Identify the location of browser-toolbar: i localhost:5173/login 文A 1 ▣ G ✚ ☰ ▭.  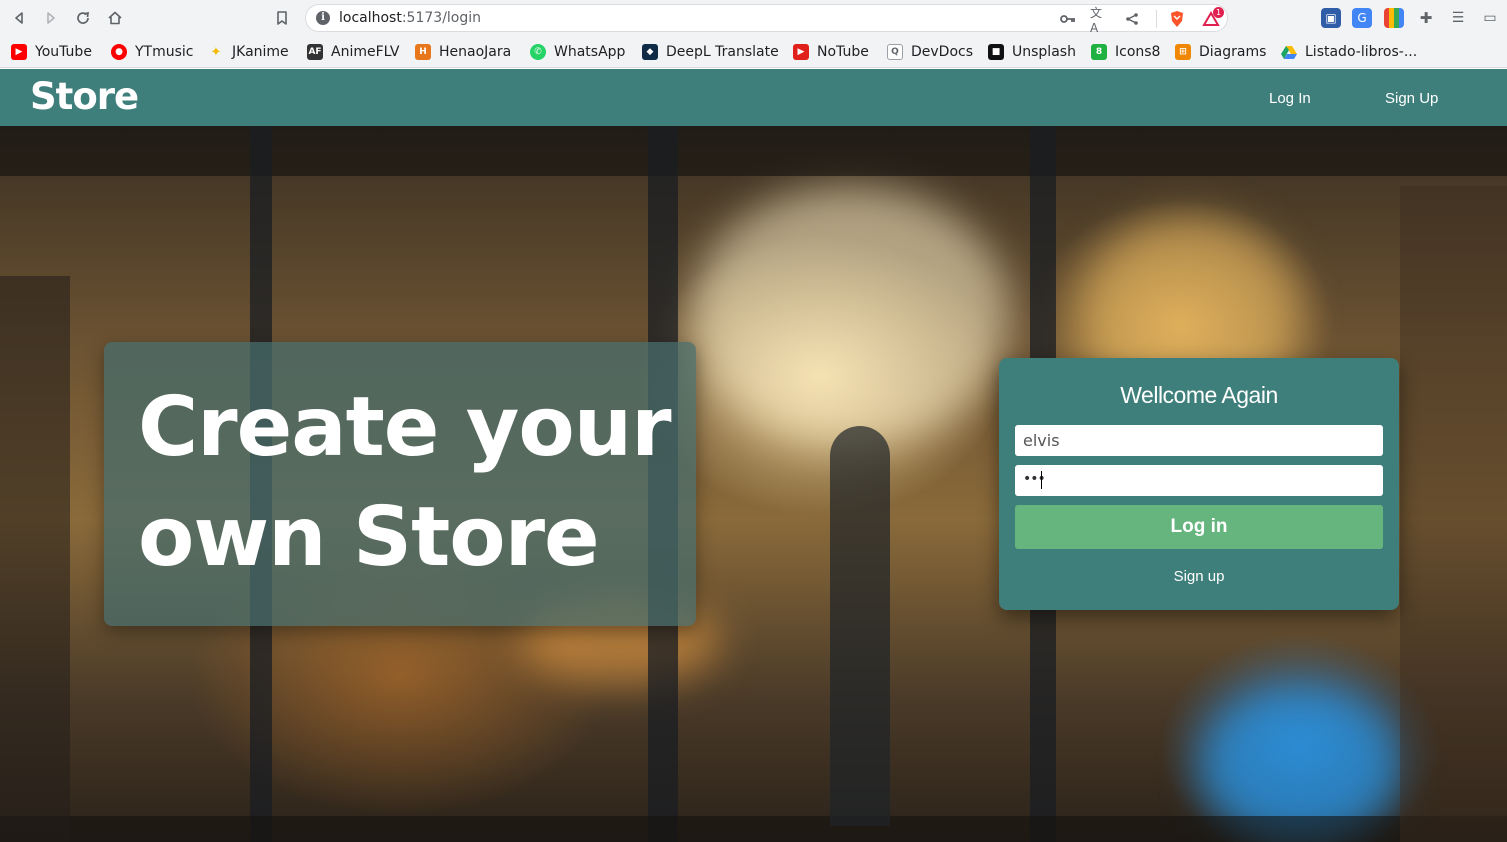
(753, 18).